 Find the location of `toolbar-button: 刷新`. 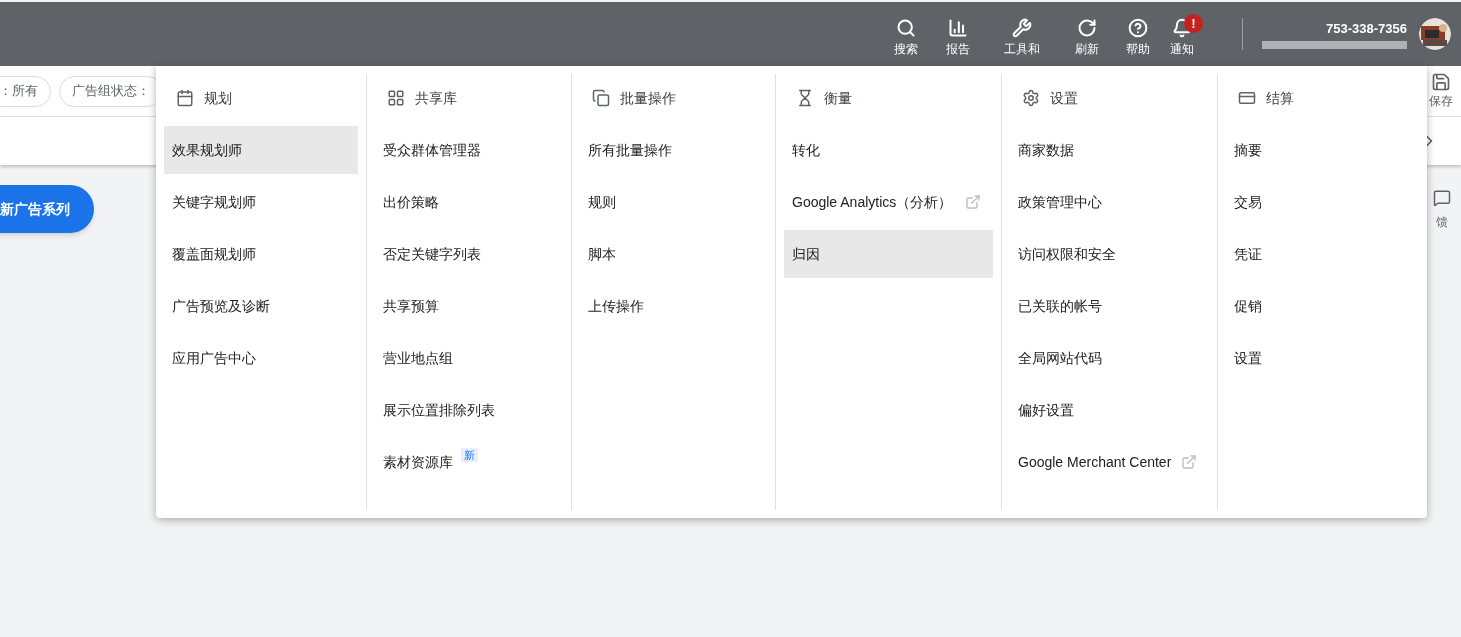

toolbar-button: 刷新 is located at coordinates (1087, 40).